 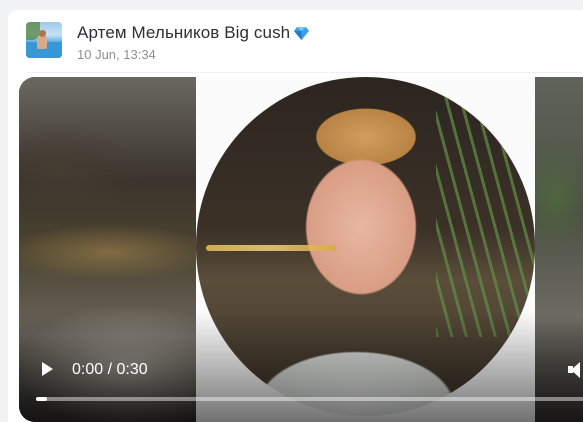 What do you see at coordinates (302, 33) in the screenshot?
I see `diamond-icon` at bounding box center [302, 33].